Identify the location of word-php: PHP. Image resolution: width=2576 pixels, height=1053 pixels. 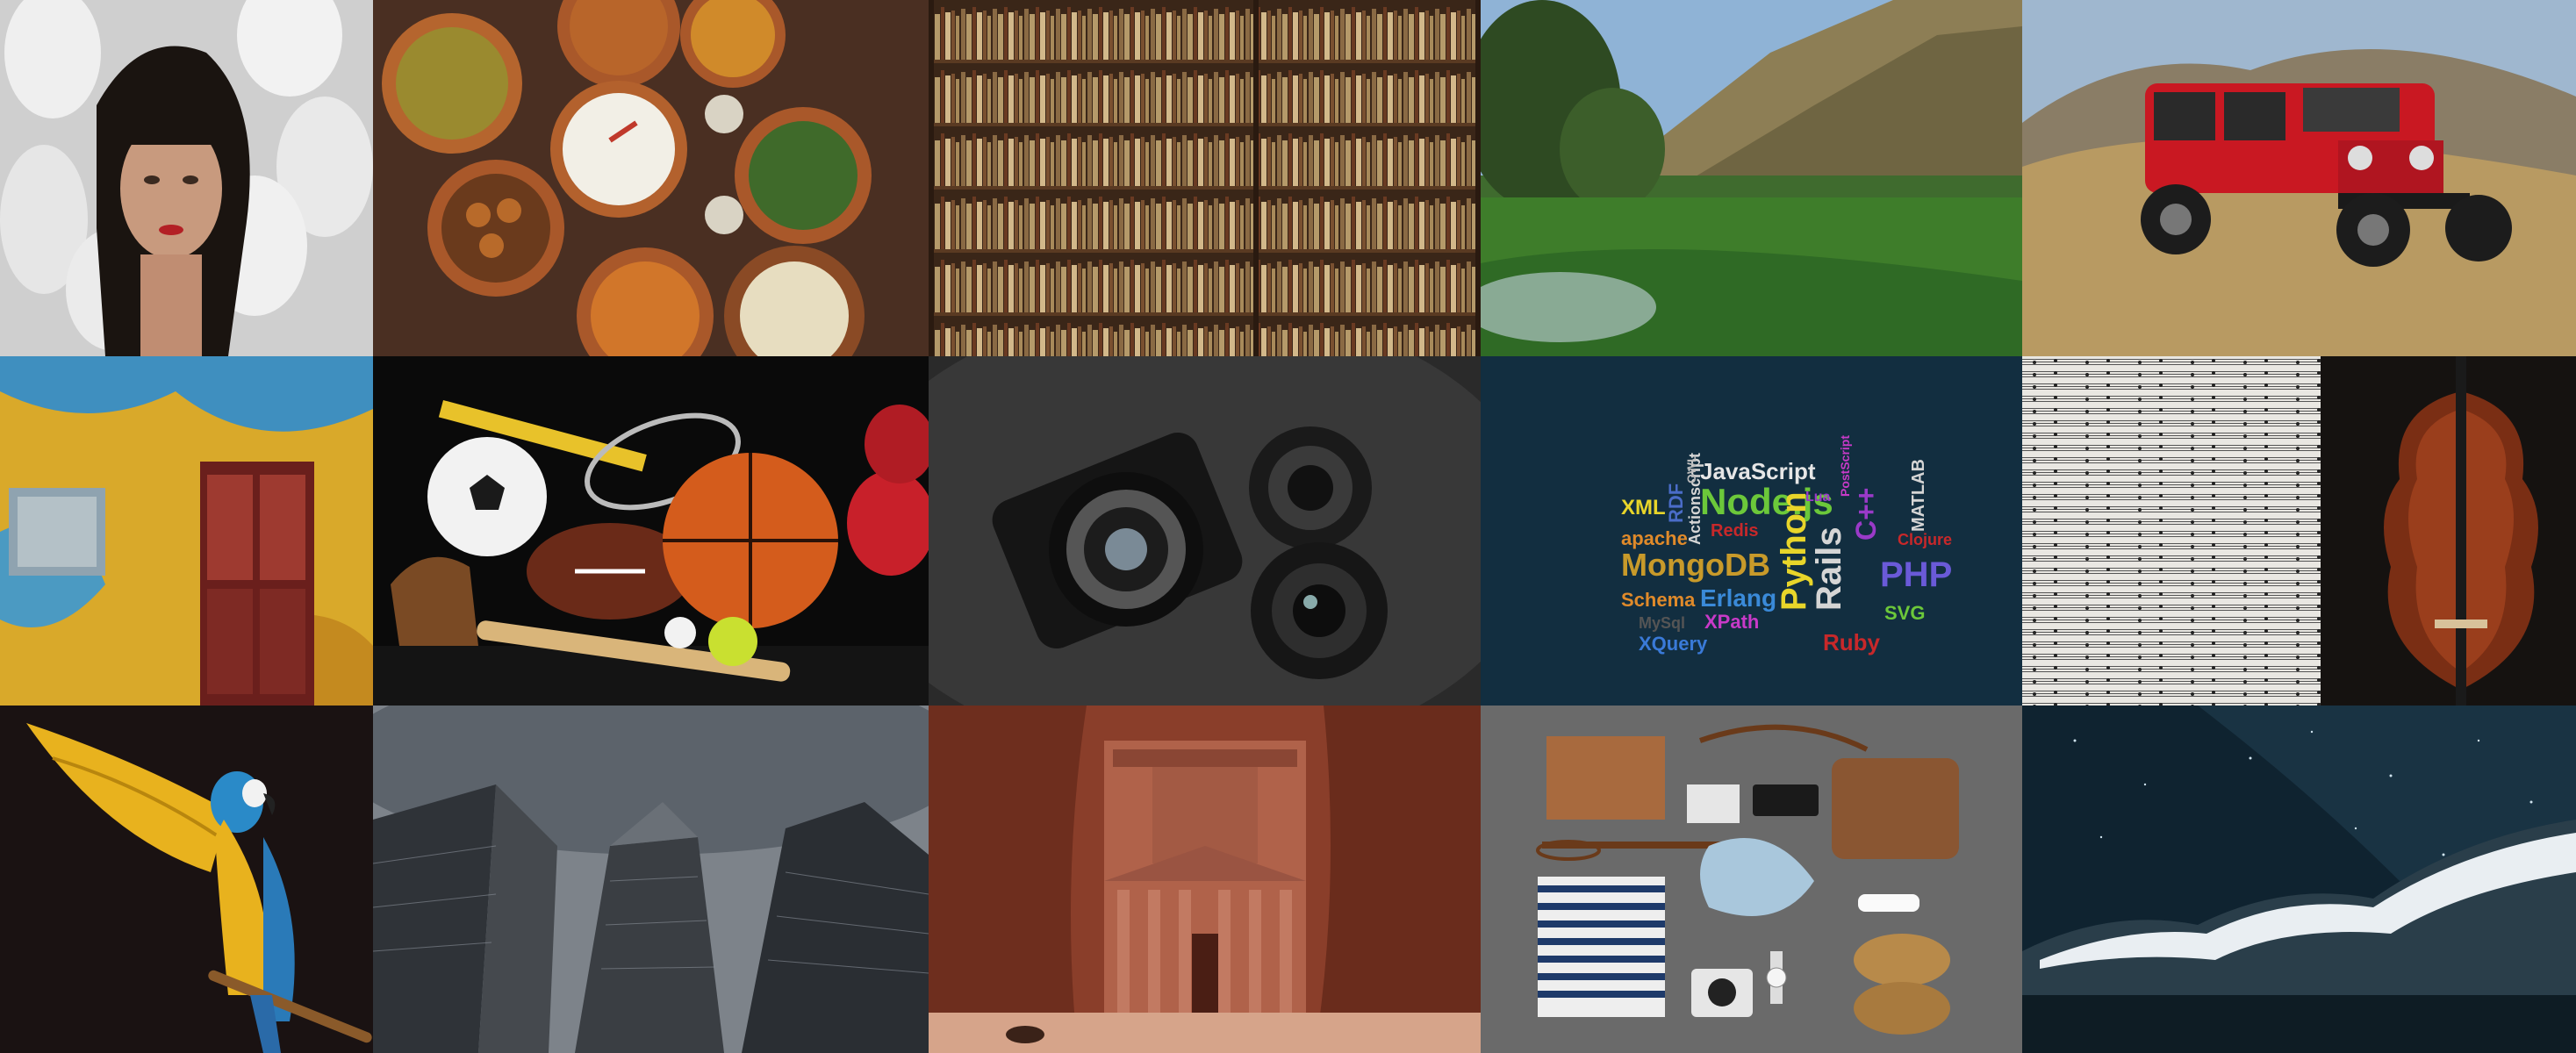
(1916, 574).